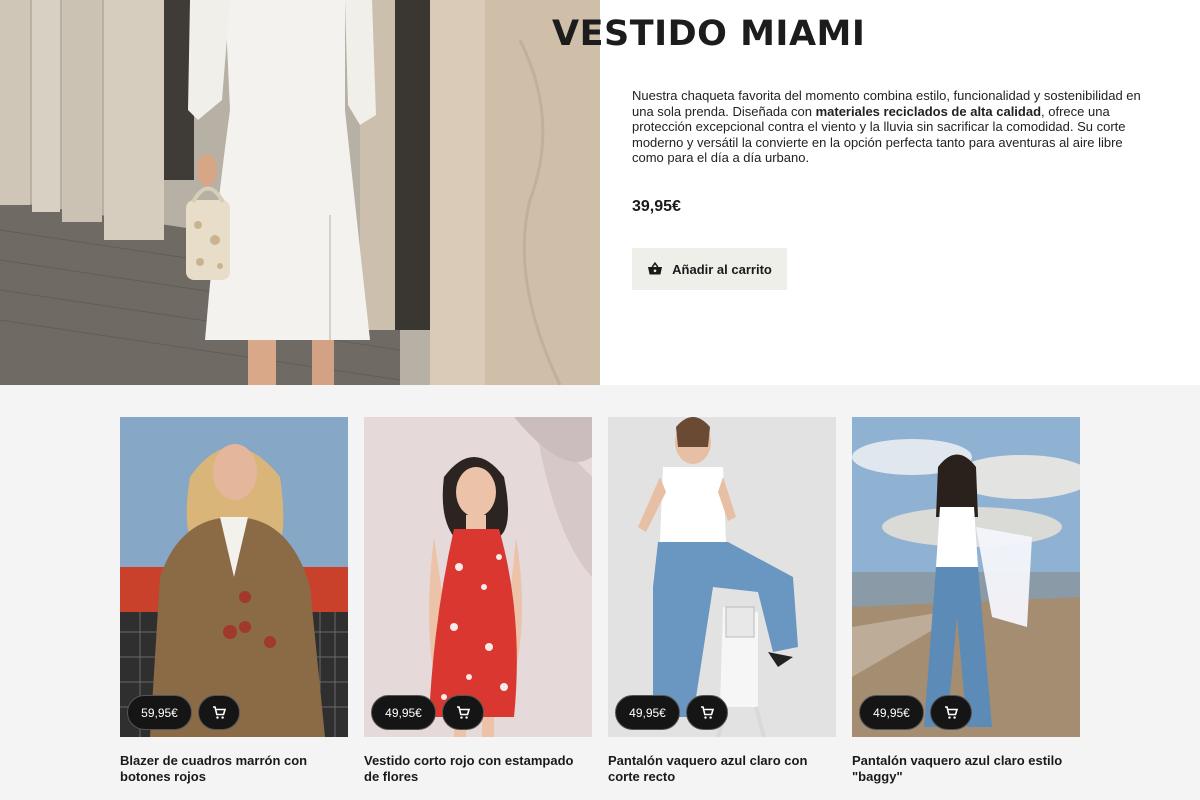  What do you see at coordinates (656, 206) in the screenshot?
I see `product-price: 39,95€` at bounding box center [656, 206].